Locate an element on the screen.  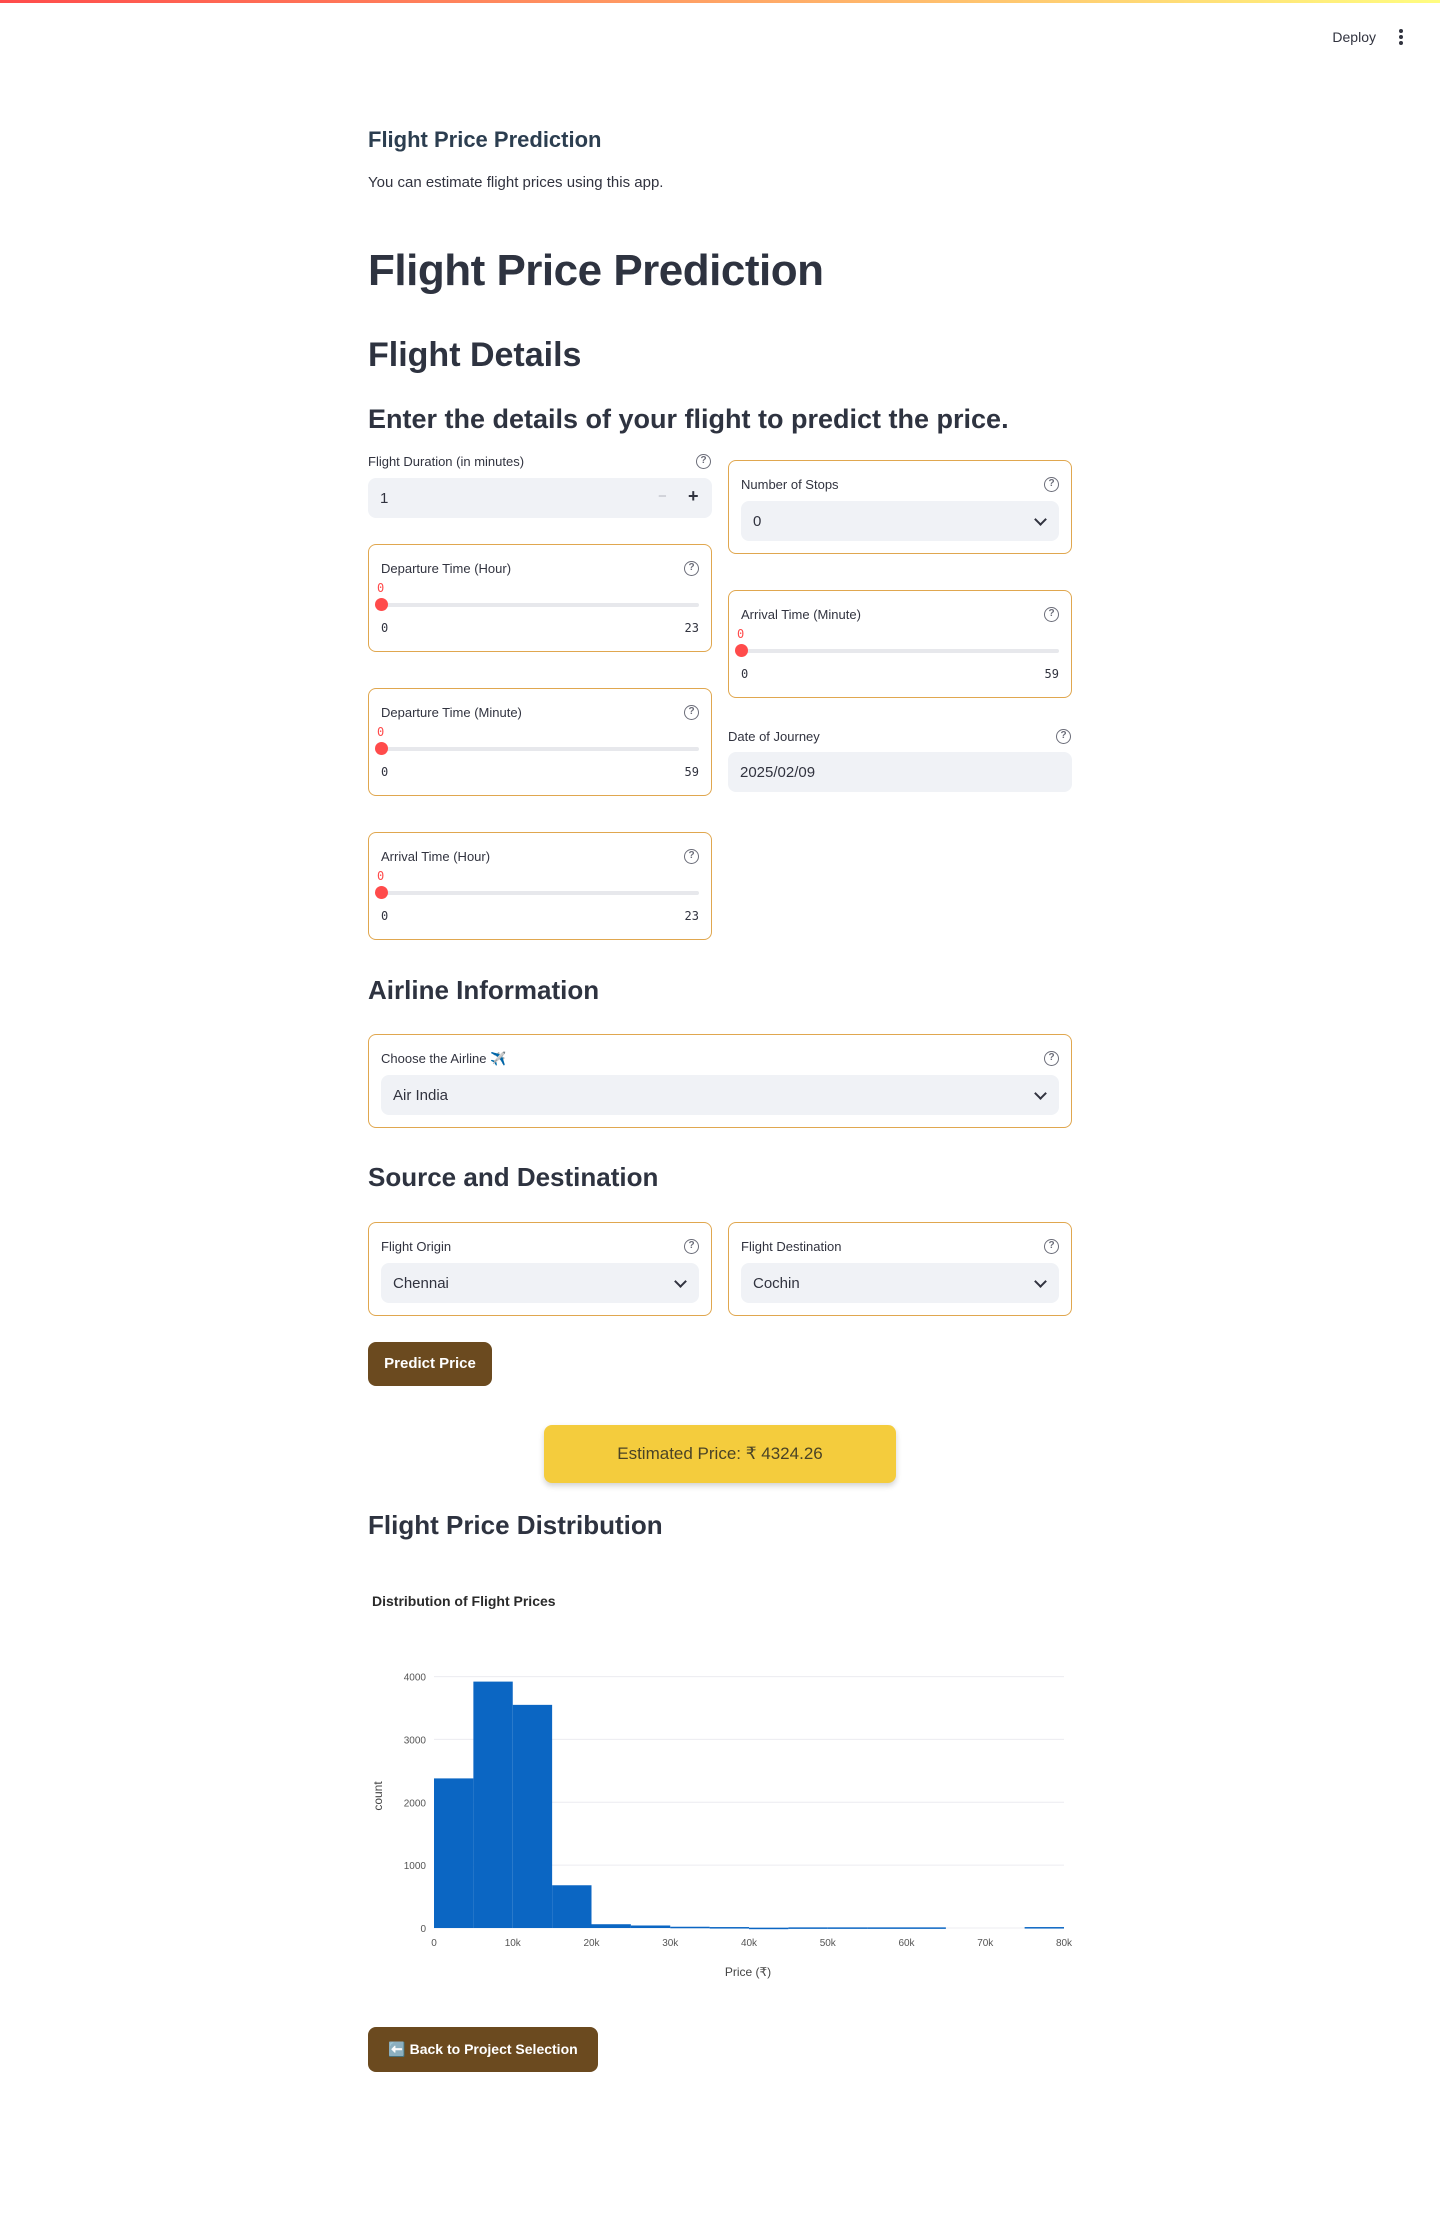
stops-card: Number of Stops ? 0 is located at coordinates (900, 507).